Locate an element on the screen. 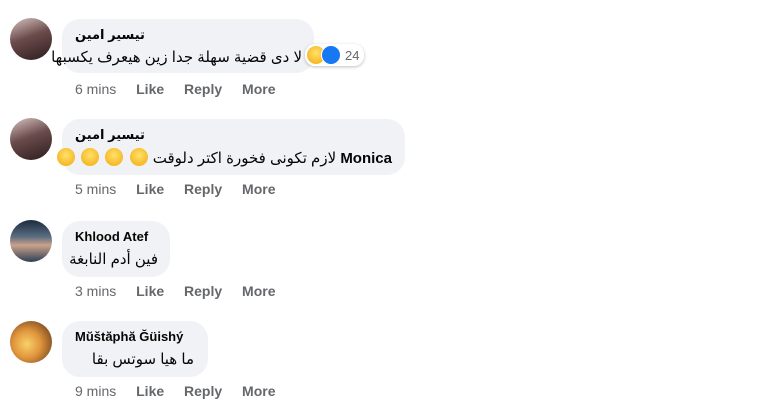 This screenshot has height=408, width=768. comment-author: Khlood Atef is located at coordinates (111, 236).